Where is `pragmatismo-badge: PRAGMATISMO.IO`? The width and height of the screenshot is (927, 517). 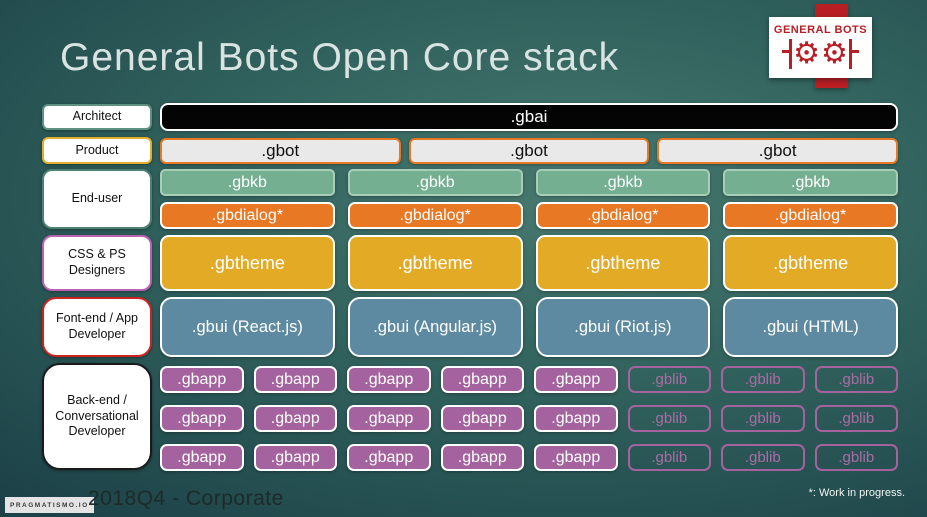 pragmatismo-badge: PRAGMATISMO.IO is located at coordinates (49, 505).